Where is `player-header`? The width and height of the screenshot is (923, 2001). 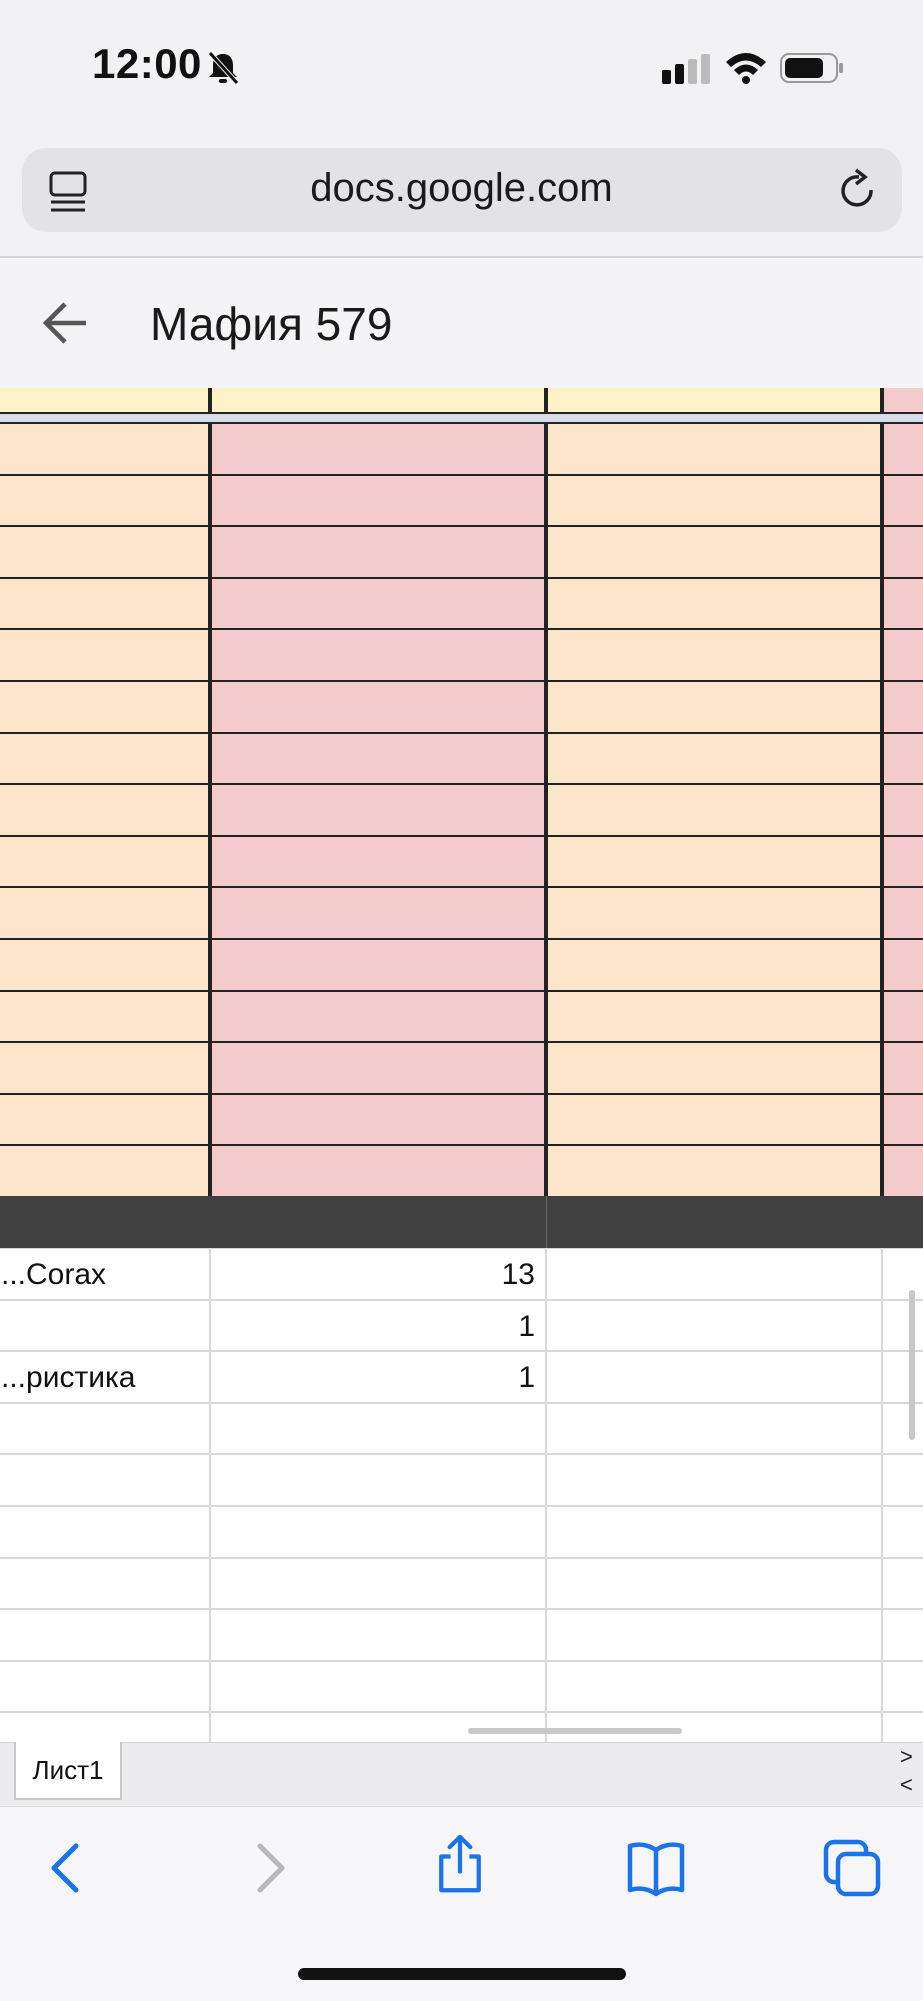
player-header is located at coordinates (230, 1222).